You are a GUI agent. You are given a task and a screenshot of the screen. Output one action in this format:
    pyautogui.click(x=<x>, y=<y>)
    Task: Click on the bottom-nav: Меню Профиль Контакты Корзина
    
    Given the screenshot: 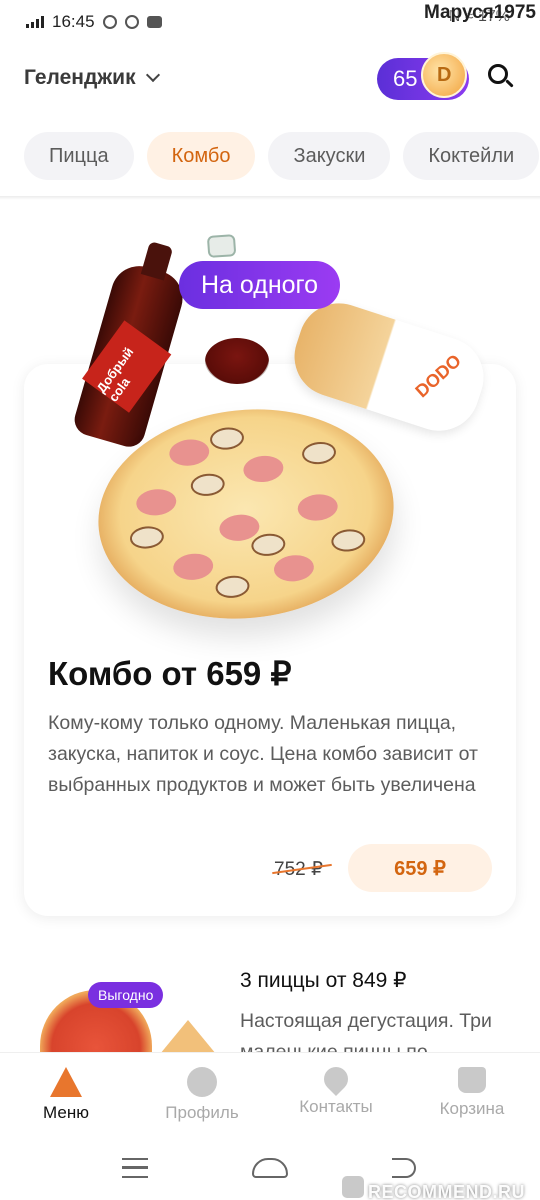 What is the action you would take?
    pyautogui.click(x=270, y=1095)
    